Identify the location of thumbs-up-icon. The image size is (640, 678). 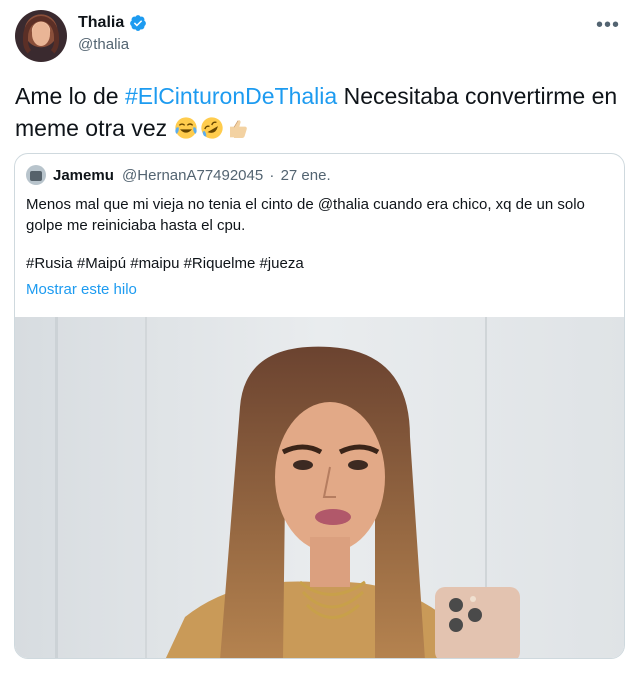
(238, 129).